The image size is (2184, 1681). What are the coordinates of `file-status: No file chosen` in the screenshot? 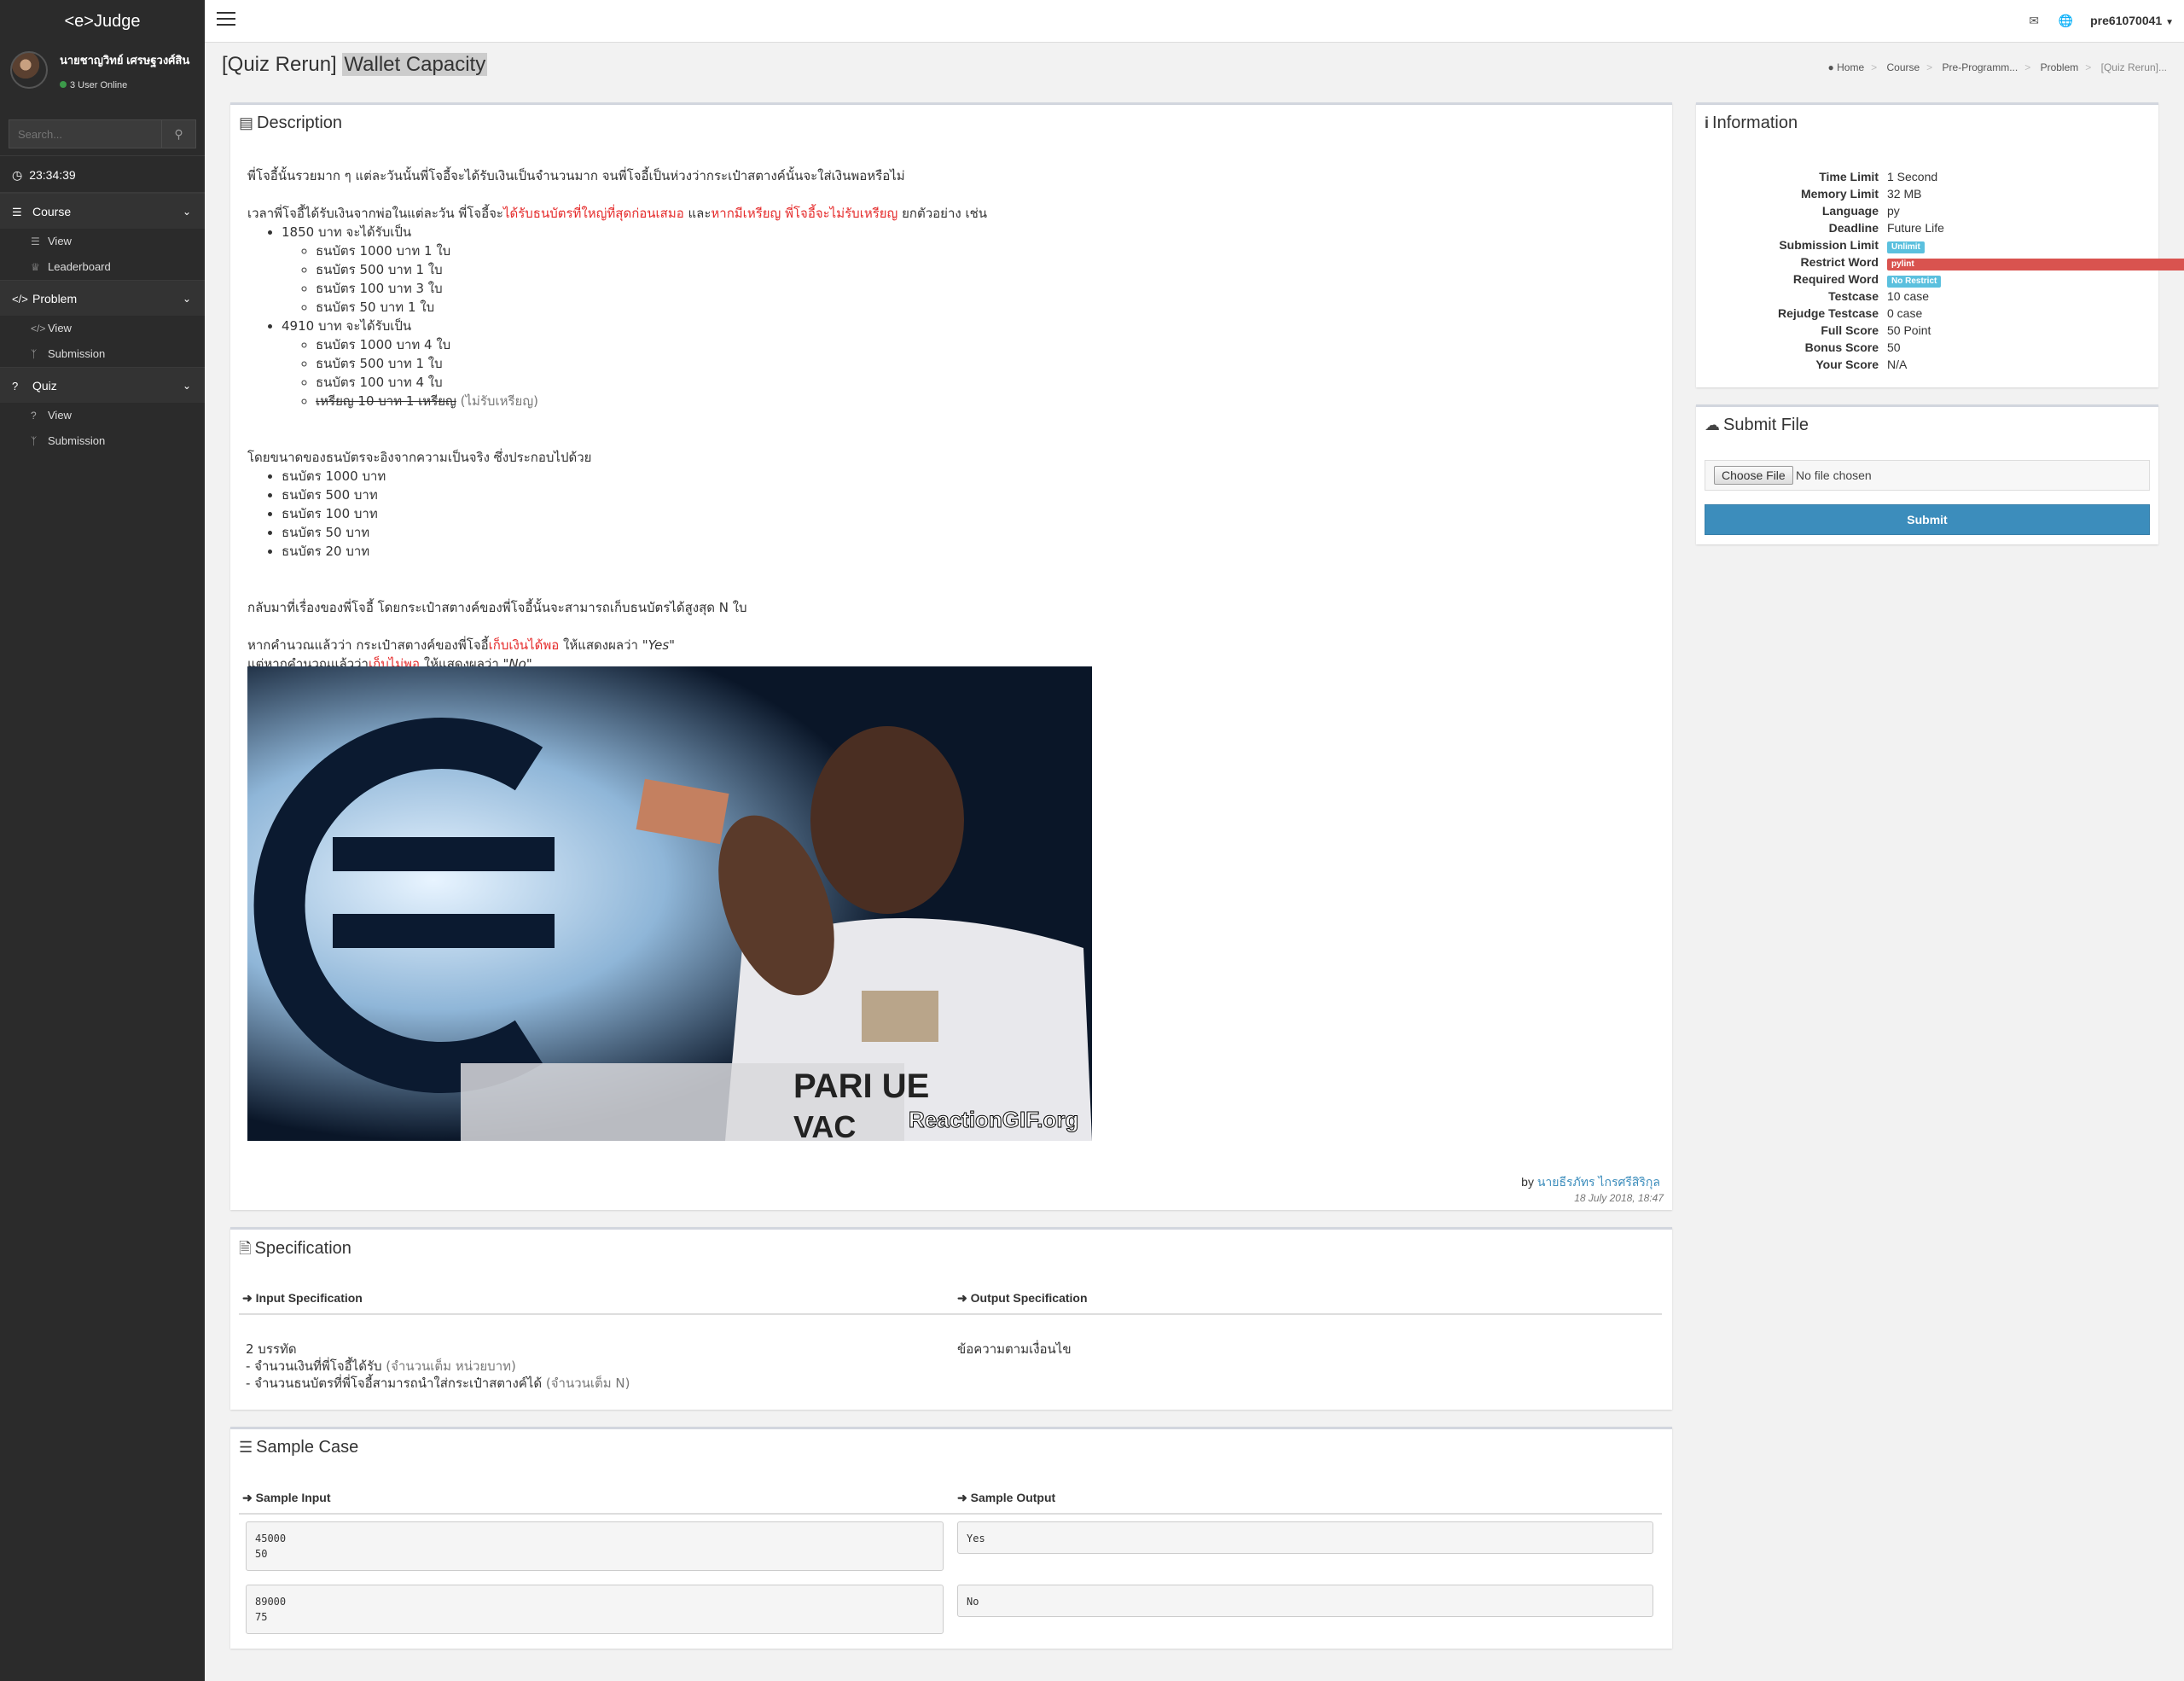 It's located at (1834, 475).